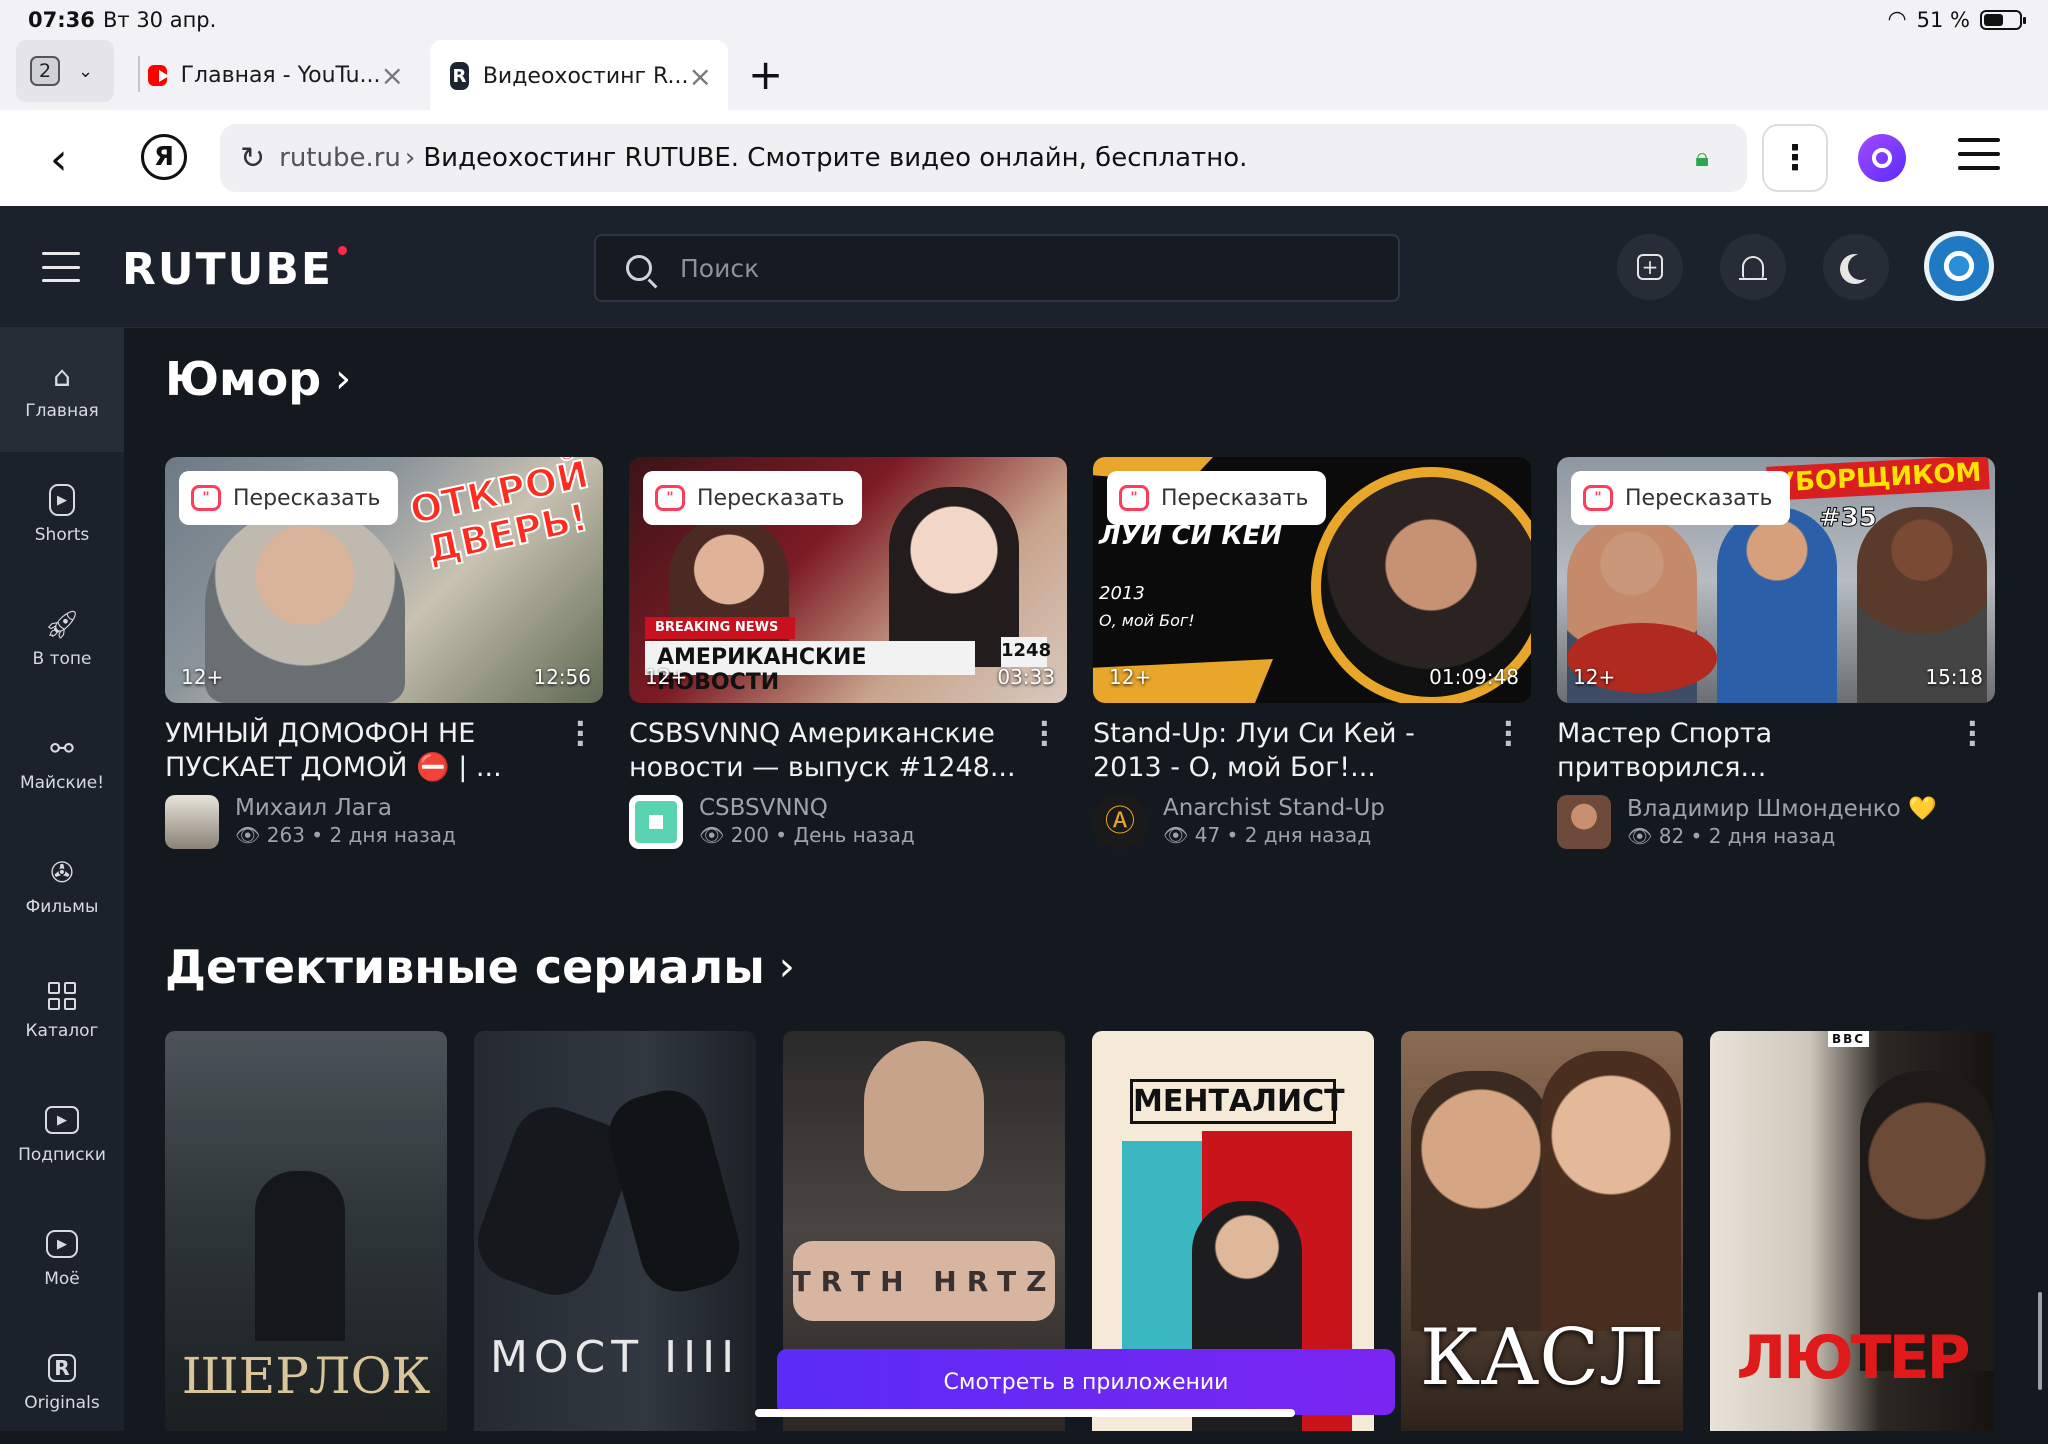 This screenshot has height=1444, width=2048. Describe the element at coordinates (234, 269) in the screenshot. I see `site-logo: RUTUBE` at that location.